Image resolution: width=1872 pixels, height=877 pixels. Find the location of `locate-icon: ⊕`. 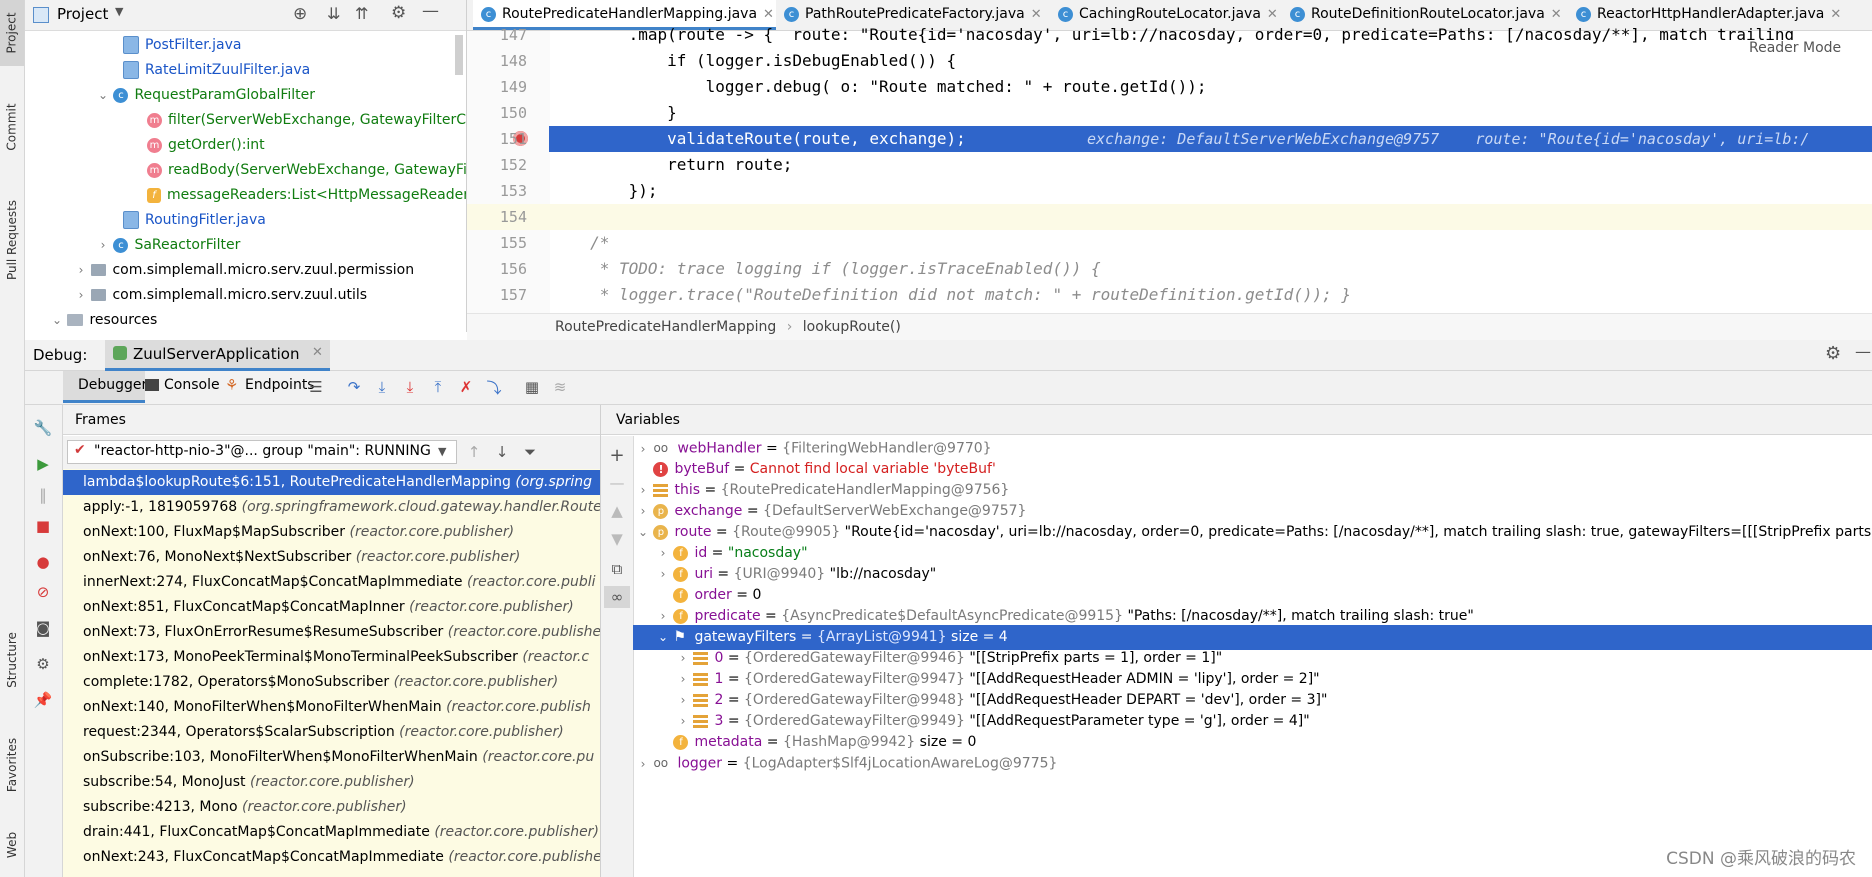

locate-icon: ⊕ is located at coordinates (300, 14).